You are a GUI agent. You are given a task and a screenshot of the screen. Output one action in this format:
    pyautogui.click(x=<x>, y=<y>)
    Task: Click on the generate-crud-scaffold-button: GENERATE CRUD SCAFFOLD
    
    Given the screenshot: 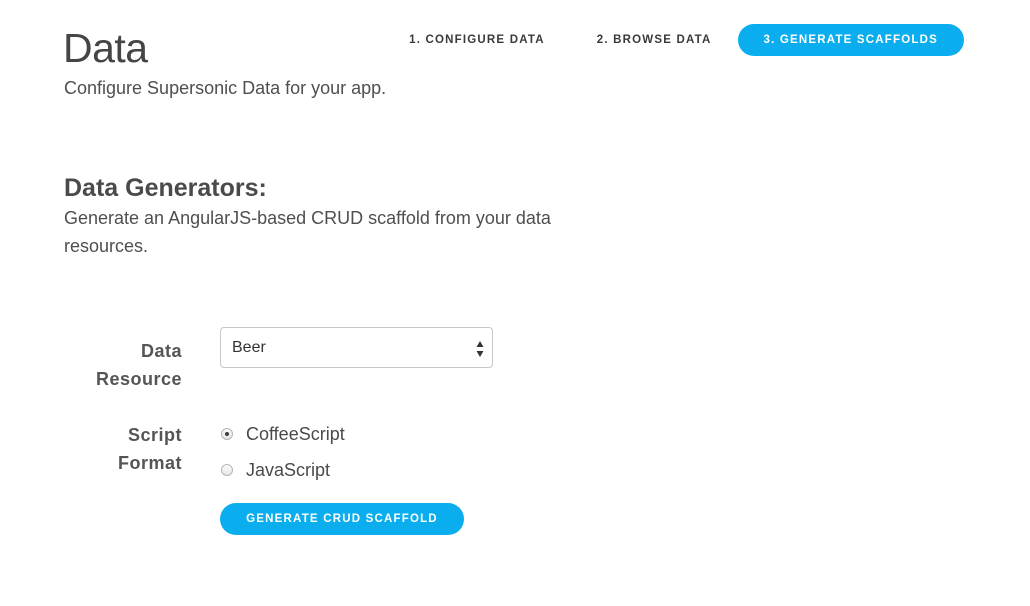 What is the action you would take?
    pyautogui.click(x=342, y=519)
    